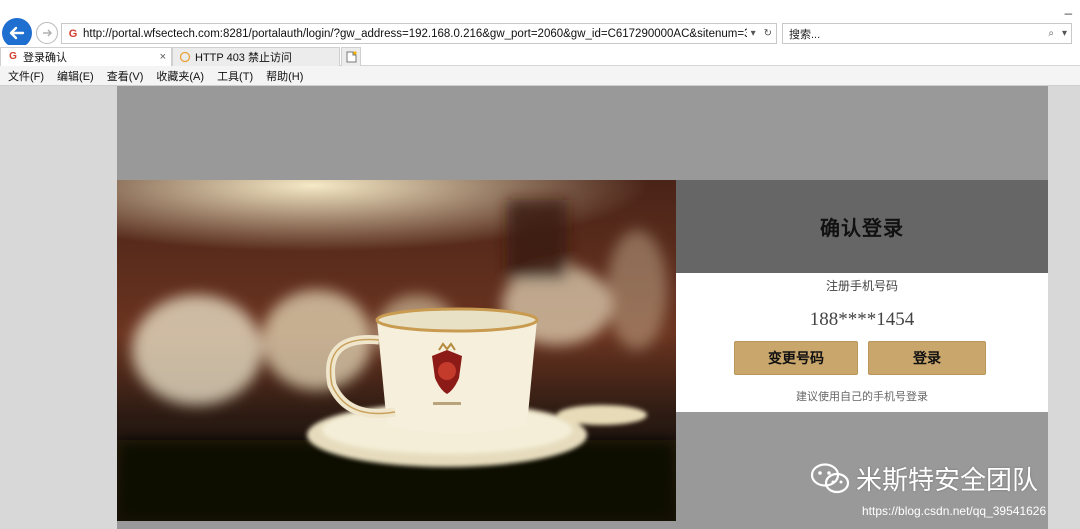 Image resolution: width=1080 pixels, height=529 pixels. Describe the element at coordinates (862, 397) in the screenshot. I see `login-hint: 建议使用自己的手机号登录` at that location.